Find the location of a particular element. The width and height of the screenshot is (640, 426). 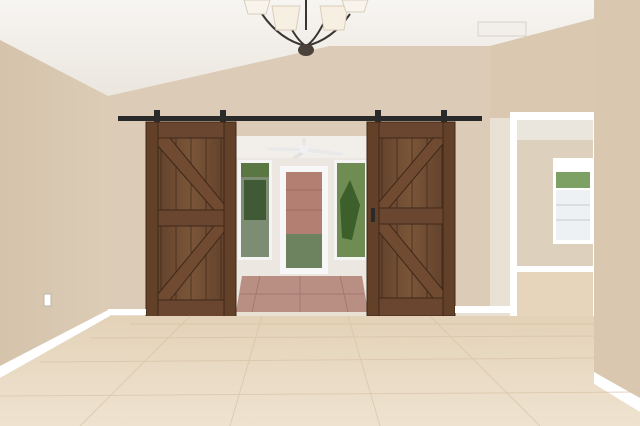

outlet-icon is located at coordinates (47, 300).